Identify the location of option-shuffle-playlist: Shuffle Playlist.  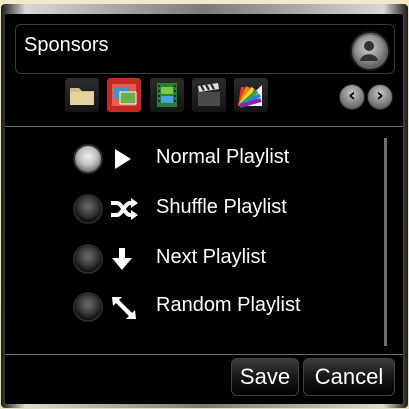
(228, 210).